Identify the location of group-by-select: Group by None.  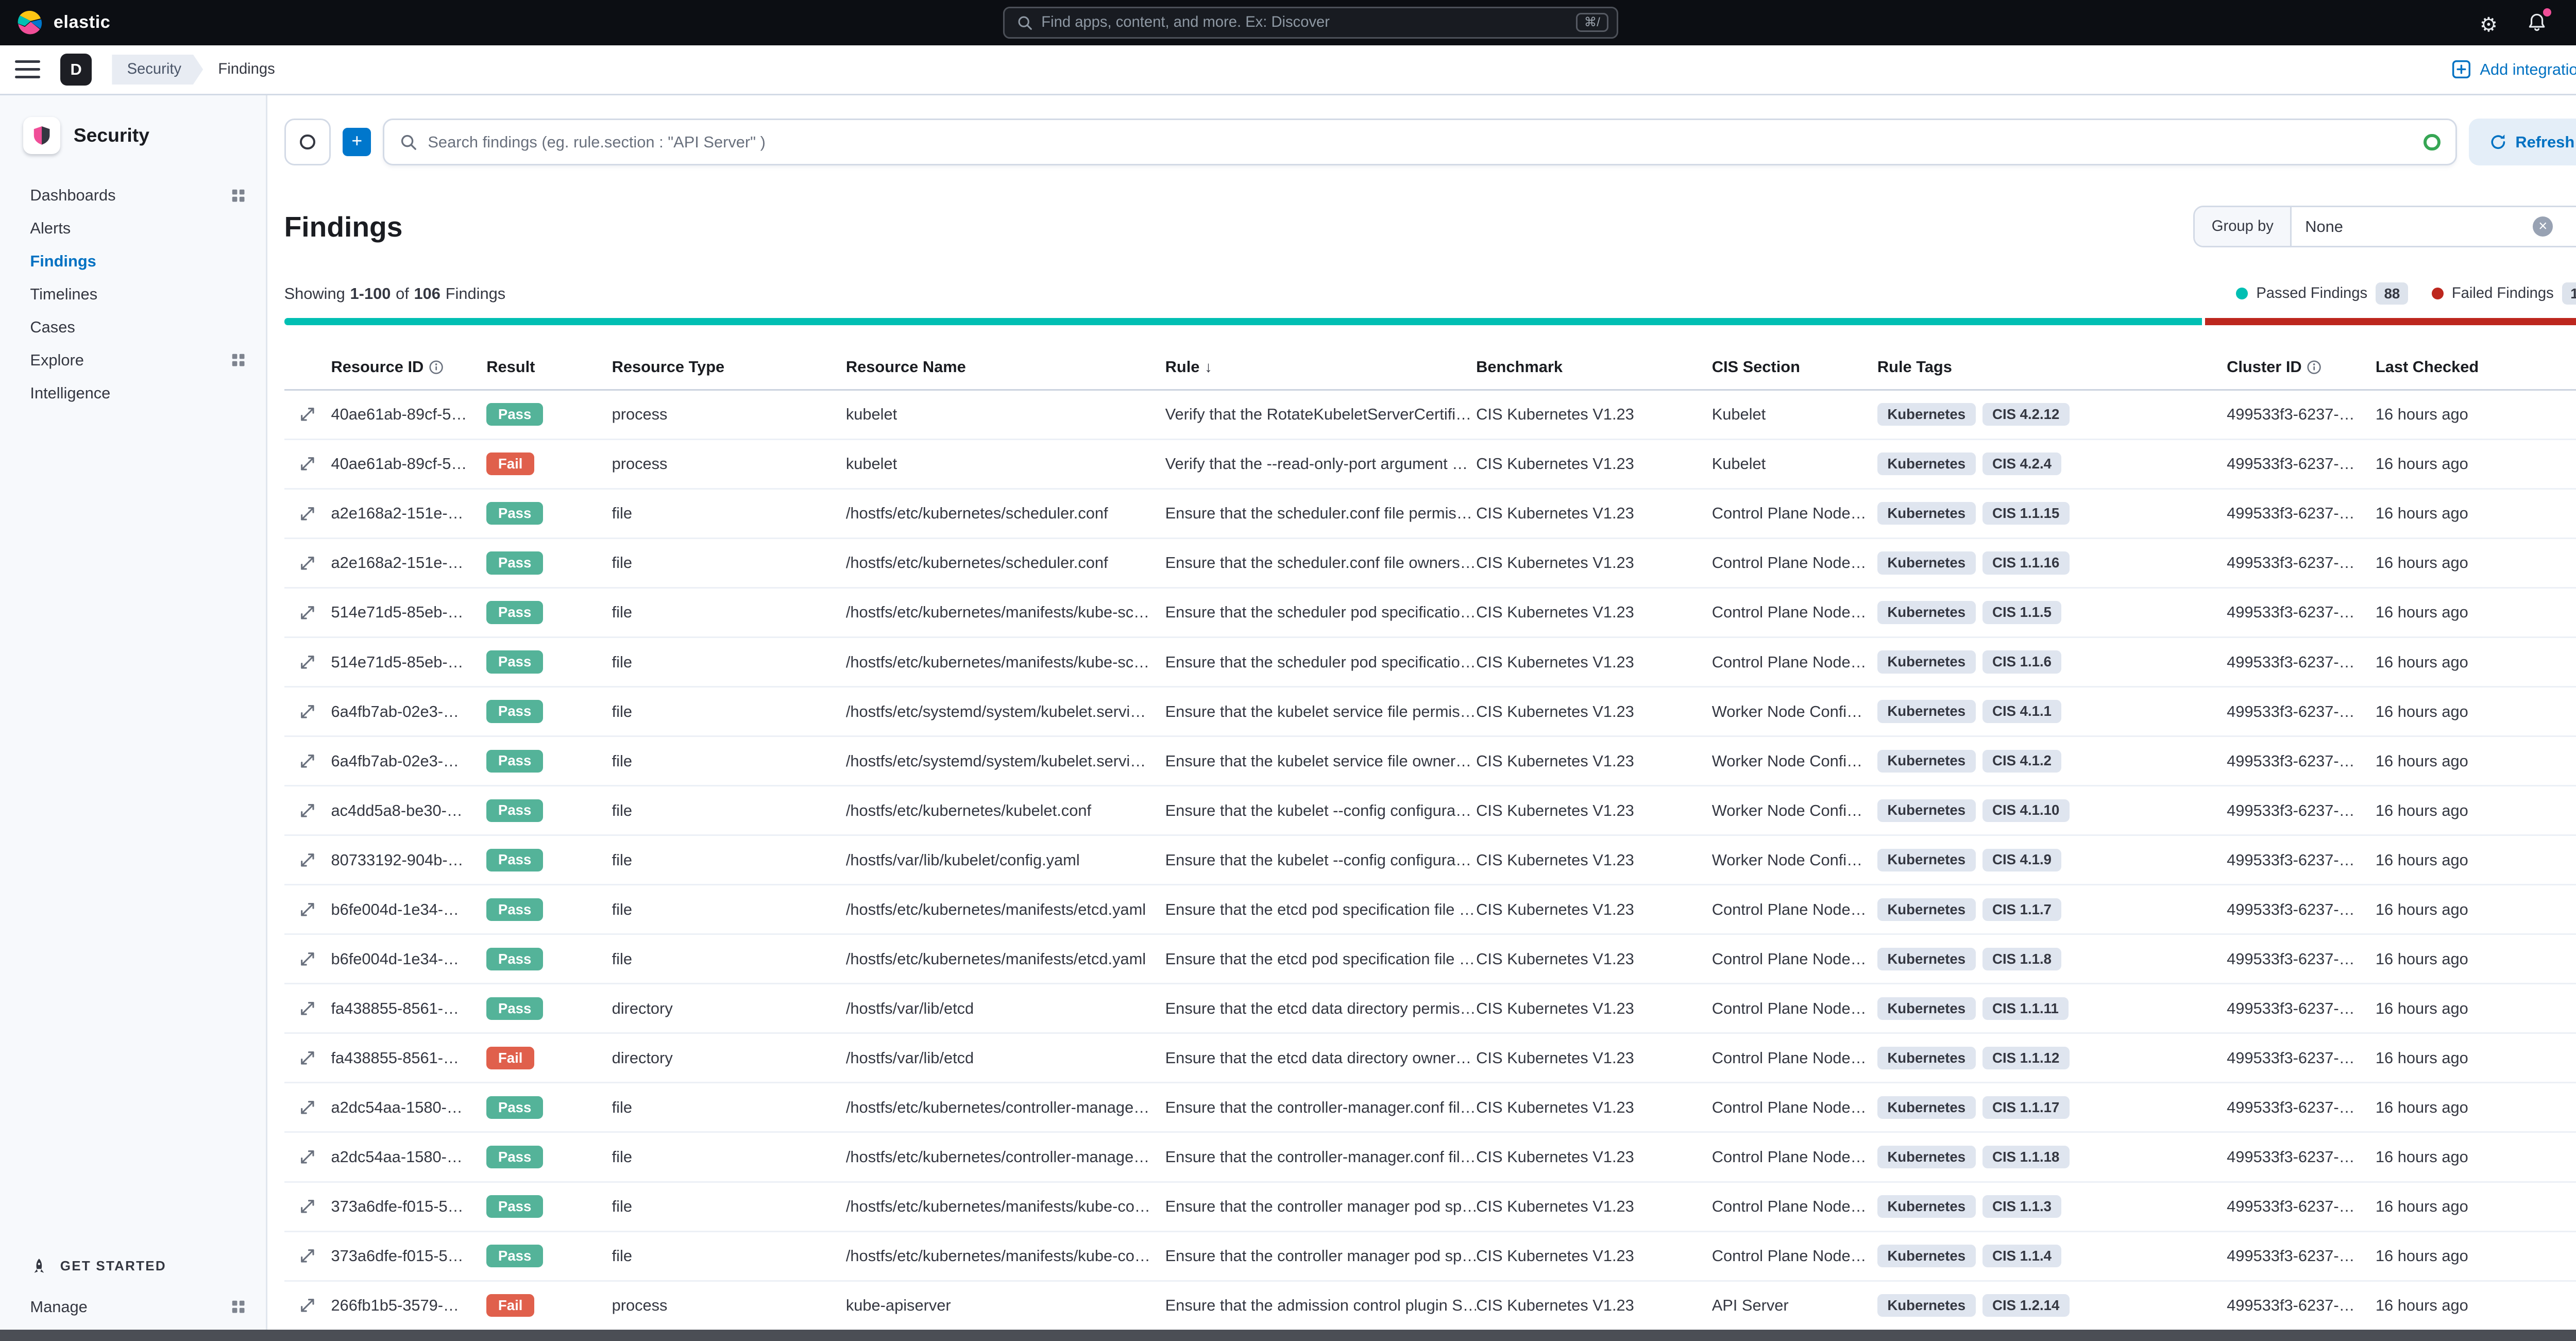
(2385, 227).